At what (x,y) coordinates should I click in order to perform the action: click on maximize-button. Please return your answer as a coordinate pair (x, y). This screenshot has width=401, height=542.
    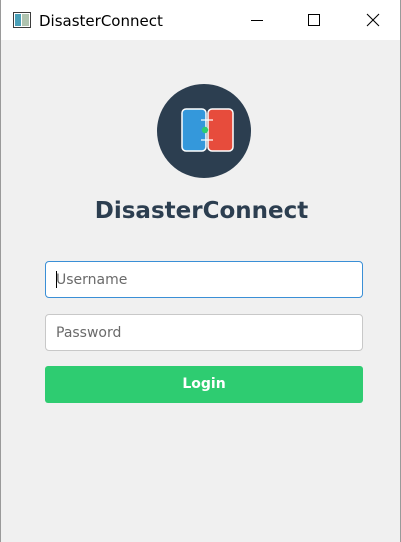
    Looking at the image, I should click on (314, 20).